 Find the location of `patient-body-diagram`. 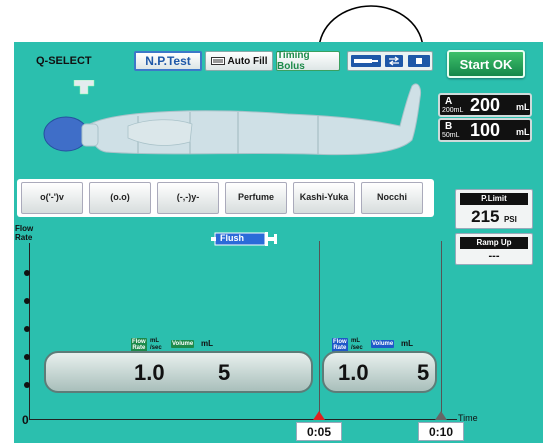

patient-body-diagram is located at coordinates (232, 118).